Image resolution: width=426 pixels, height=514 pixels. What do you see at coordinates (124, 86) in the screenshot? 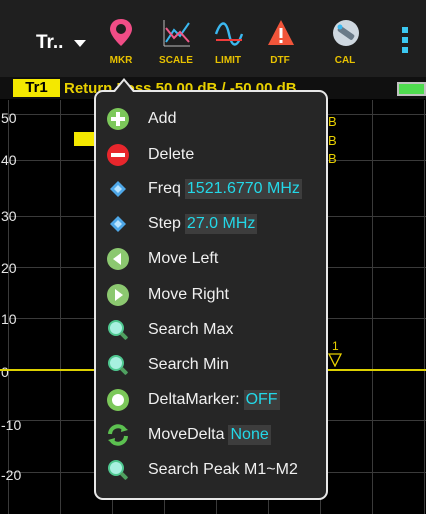
I see `menu-pointer-inner` at bounding box center [124, 86].